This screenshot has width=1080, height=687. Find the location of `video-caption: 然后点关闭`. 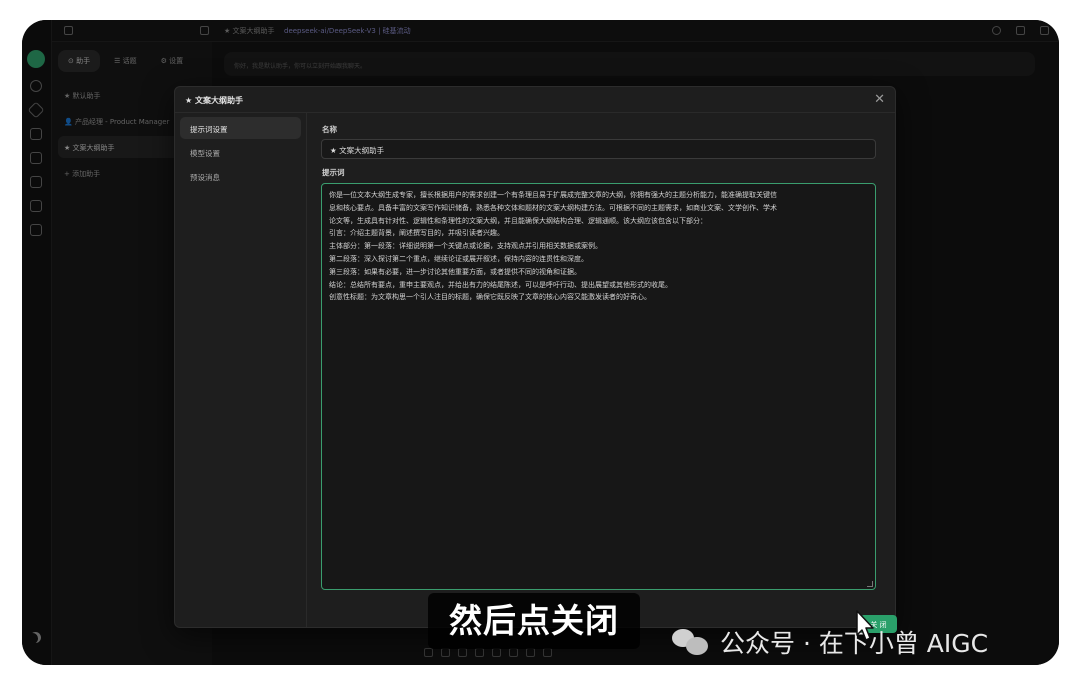

video-caption: 然后点关闭 is located at coordinates (534, 621).